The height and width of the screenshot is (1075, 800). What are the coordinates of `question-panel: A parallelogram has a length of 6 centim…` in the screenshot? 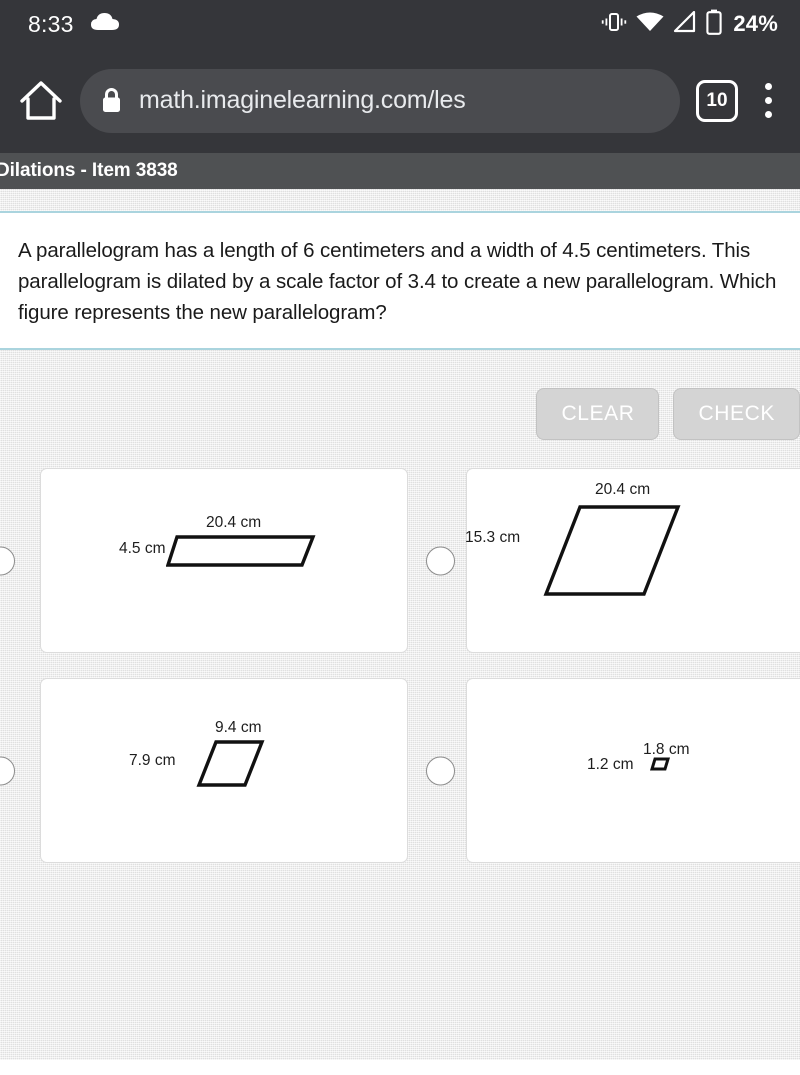 It's located at (400, 280).